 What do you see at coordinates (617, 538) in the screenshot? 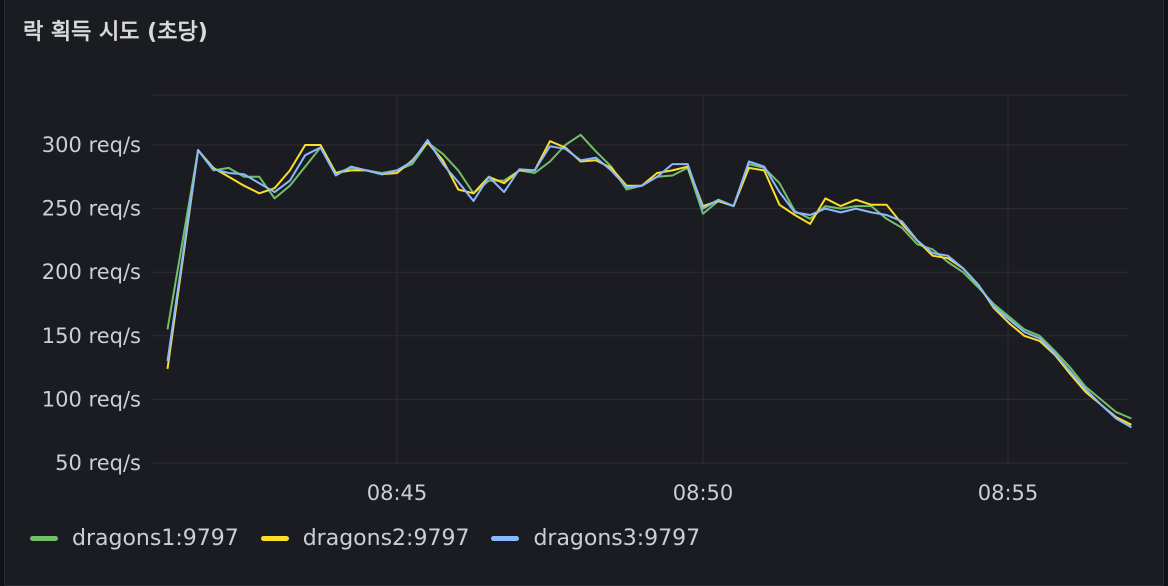
I see `legend-label: dragons3:9797` at bounding box center [617, 538].